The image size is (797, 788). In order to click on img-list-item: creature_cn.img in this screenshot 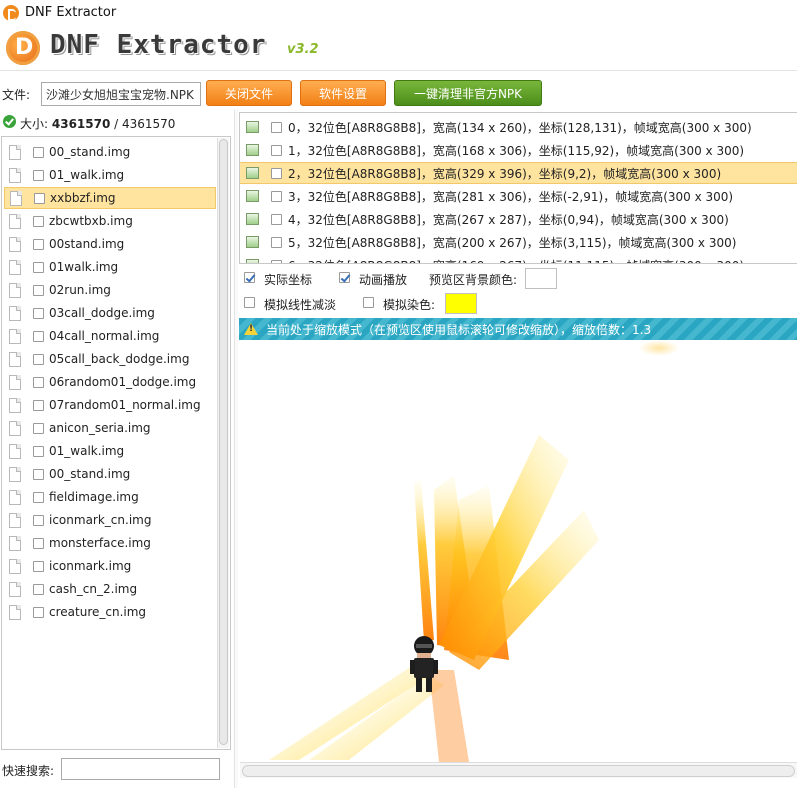, I will do `click(110, 612)`.